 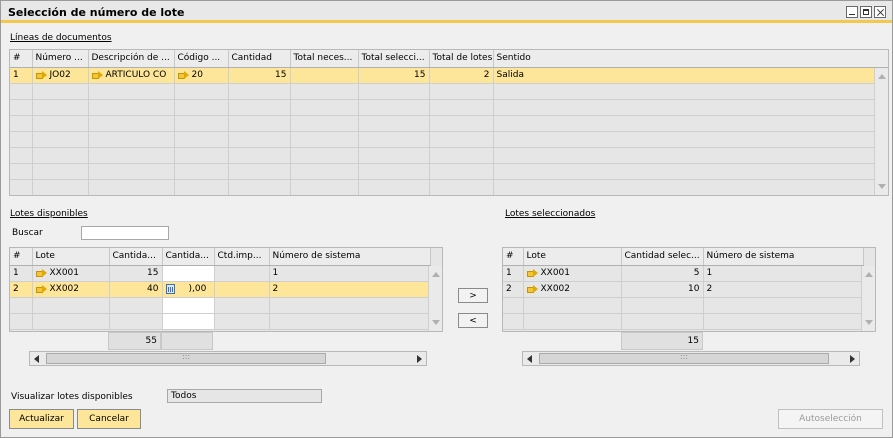 I want to click on table-row: 1 XX001 15 1, so click(x=220, y=273).